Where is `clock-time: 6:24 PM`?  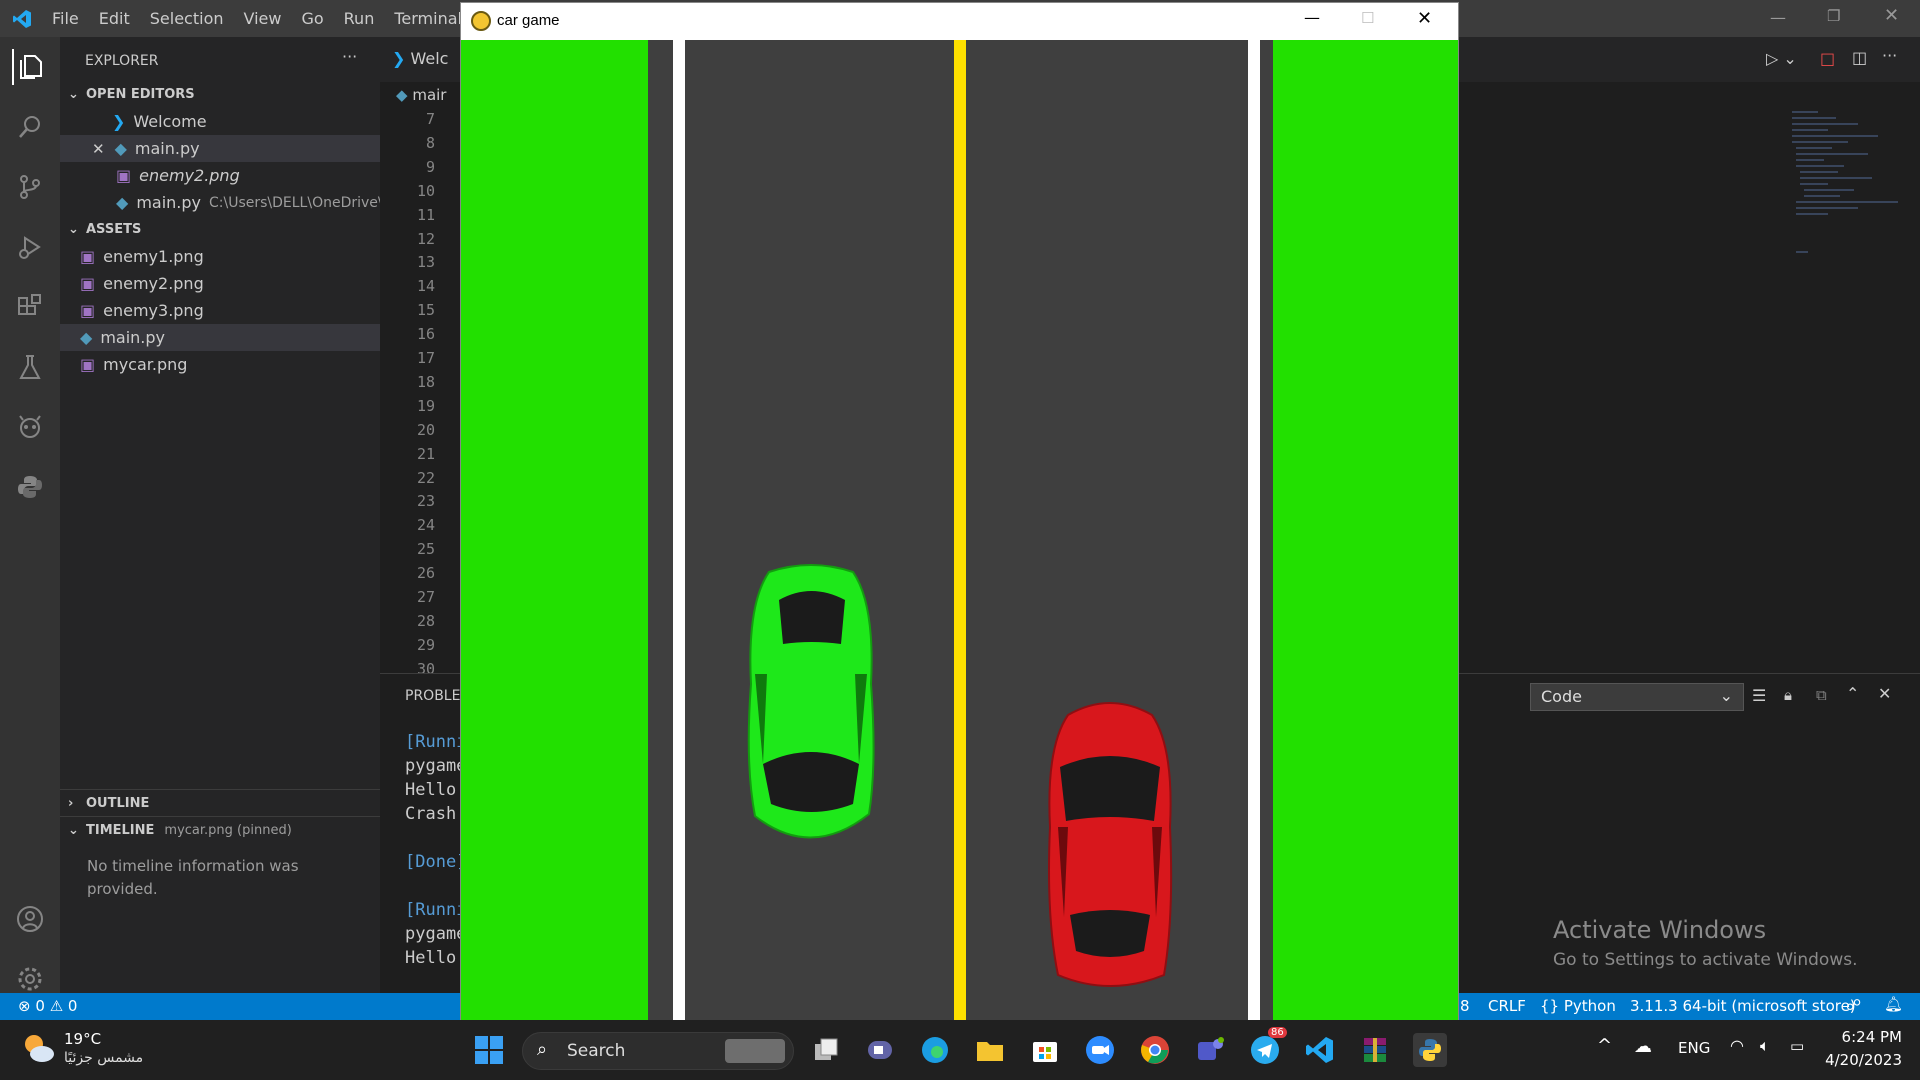 clock-time: 6:24 PM is located at coordinates (1867, 1037).